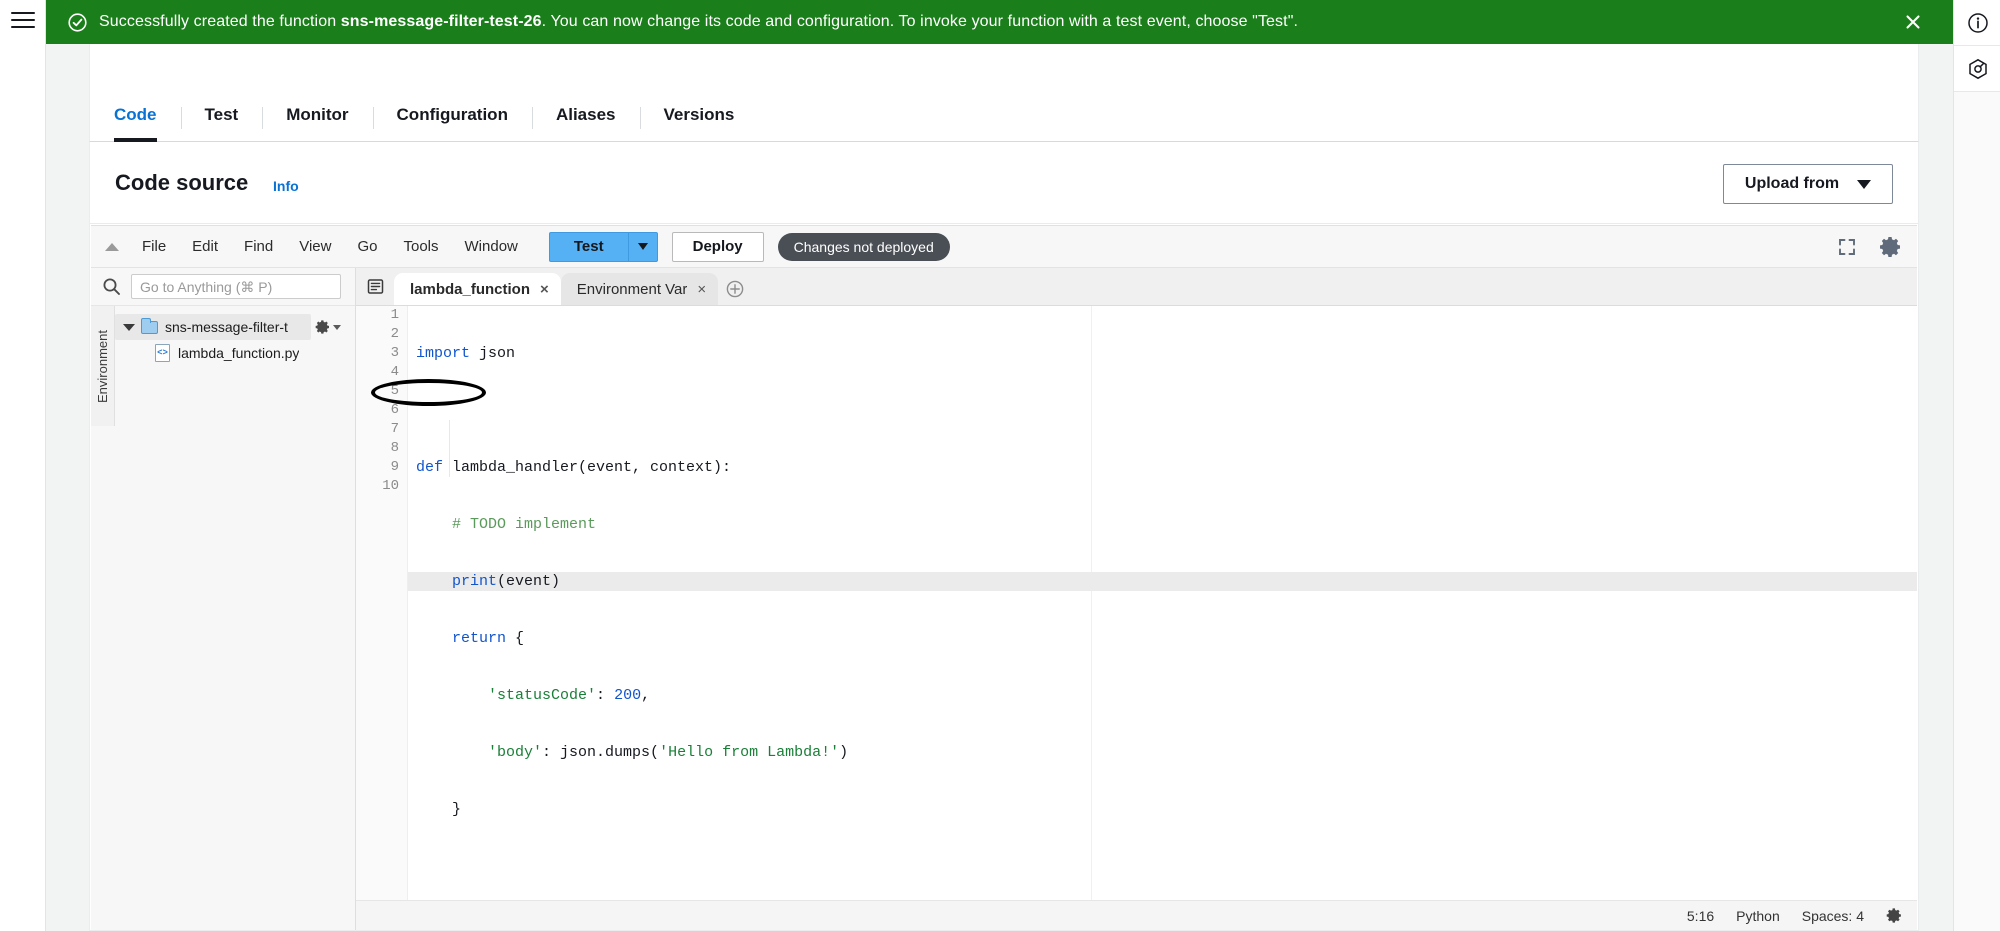 The width and height of the screenshot is (2000, 931). Describe the element at coordinates (420, 247) in the screenshot. I see `menu-tools: Tools` at that location.